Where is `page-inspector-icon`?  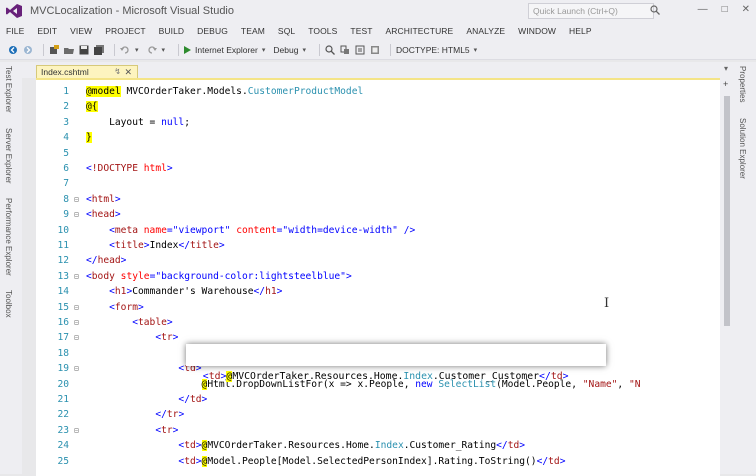
page-inspector-icon is located at coordinates (375, 50).